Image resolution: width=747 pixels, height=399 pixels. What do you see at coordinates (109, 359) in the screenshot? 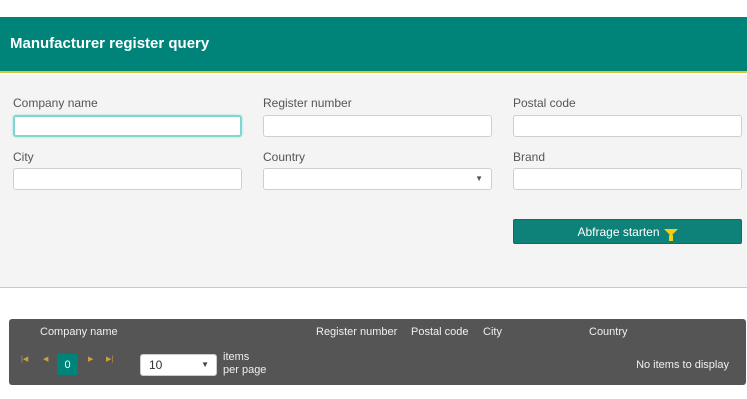
I see `last-page-icon: ▶|` at bounding box center [109, 359].